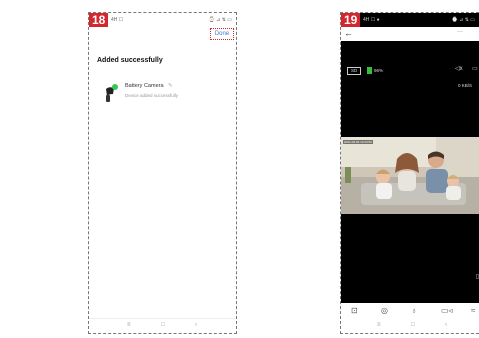 This screenshot has width=479, height=338. I want to click on done-button: Done, so click(222, 34).